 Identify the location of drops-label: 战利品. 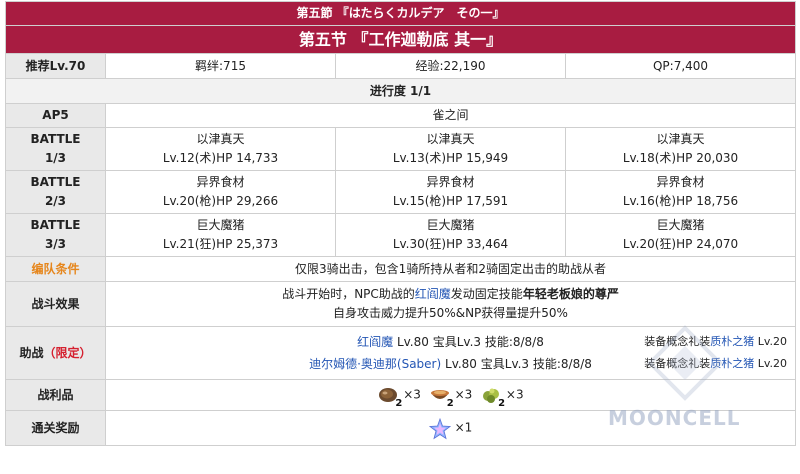
(55, 395).